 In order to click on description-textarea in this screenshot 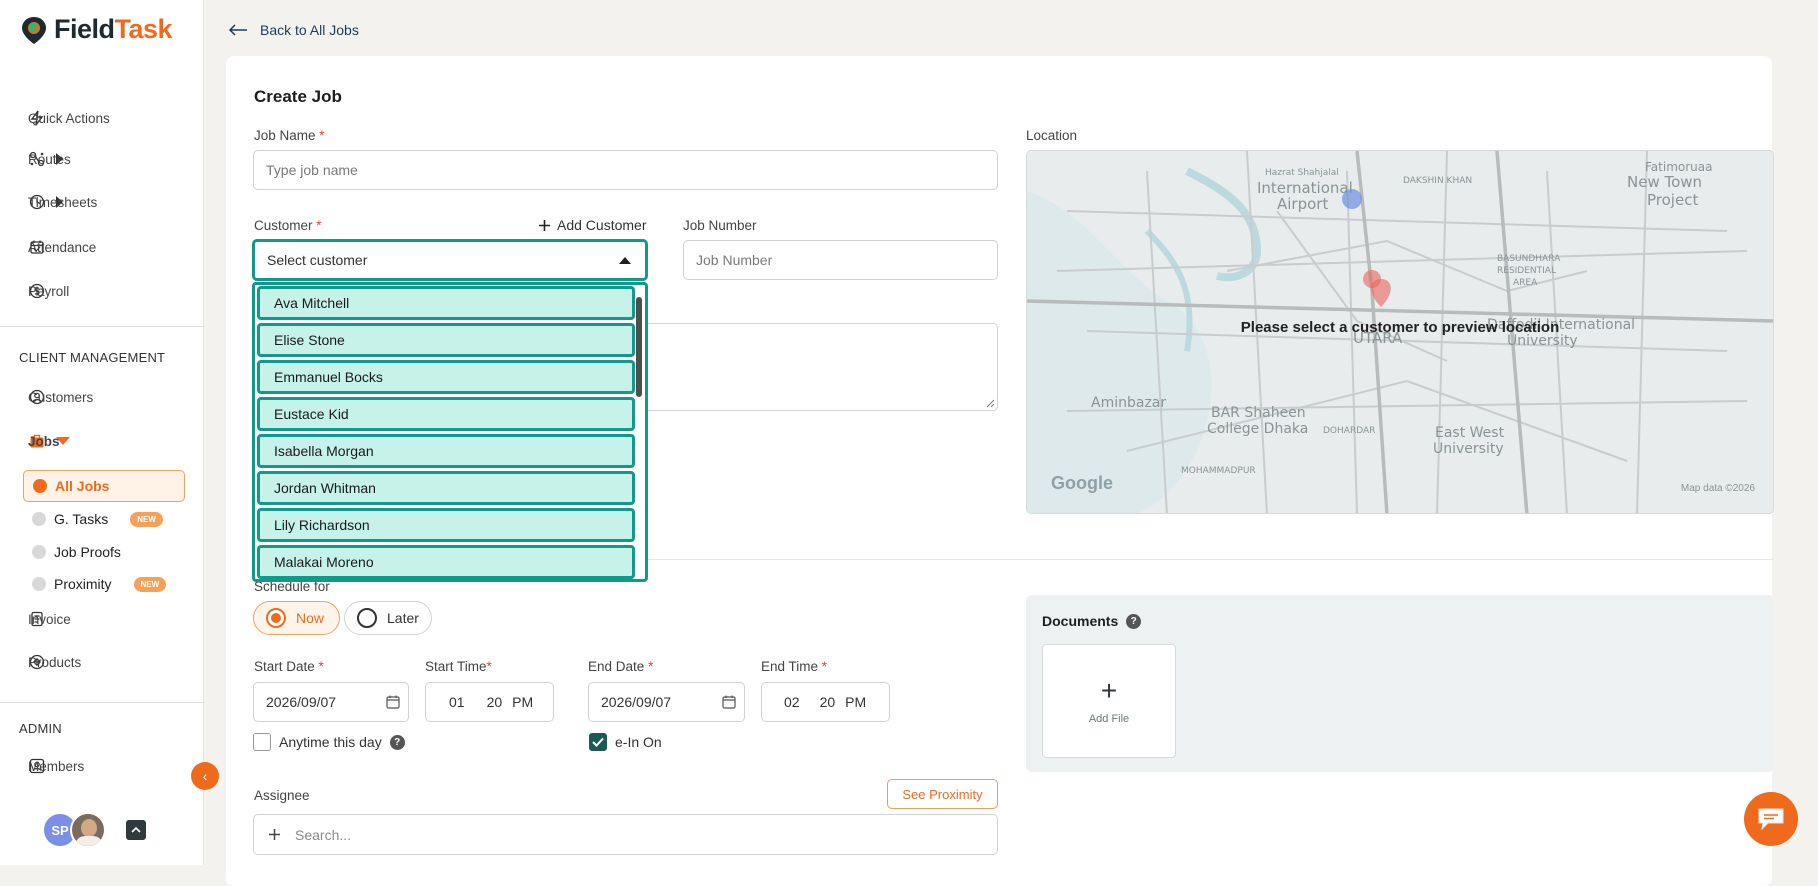, I will do `click(819, 367)`.